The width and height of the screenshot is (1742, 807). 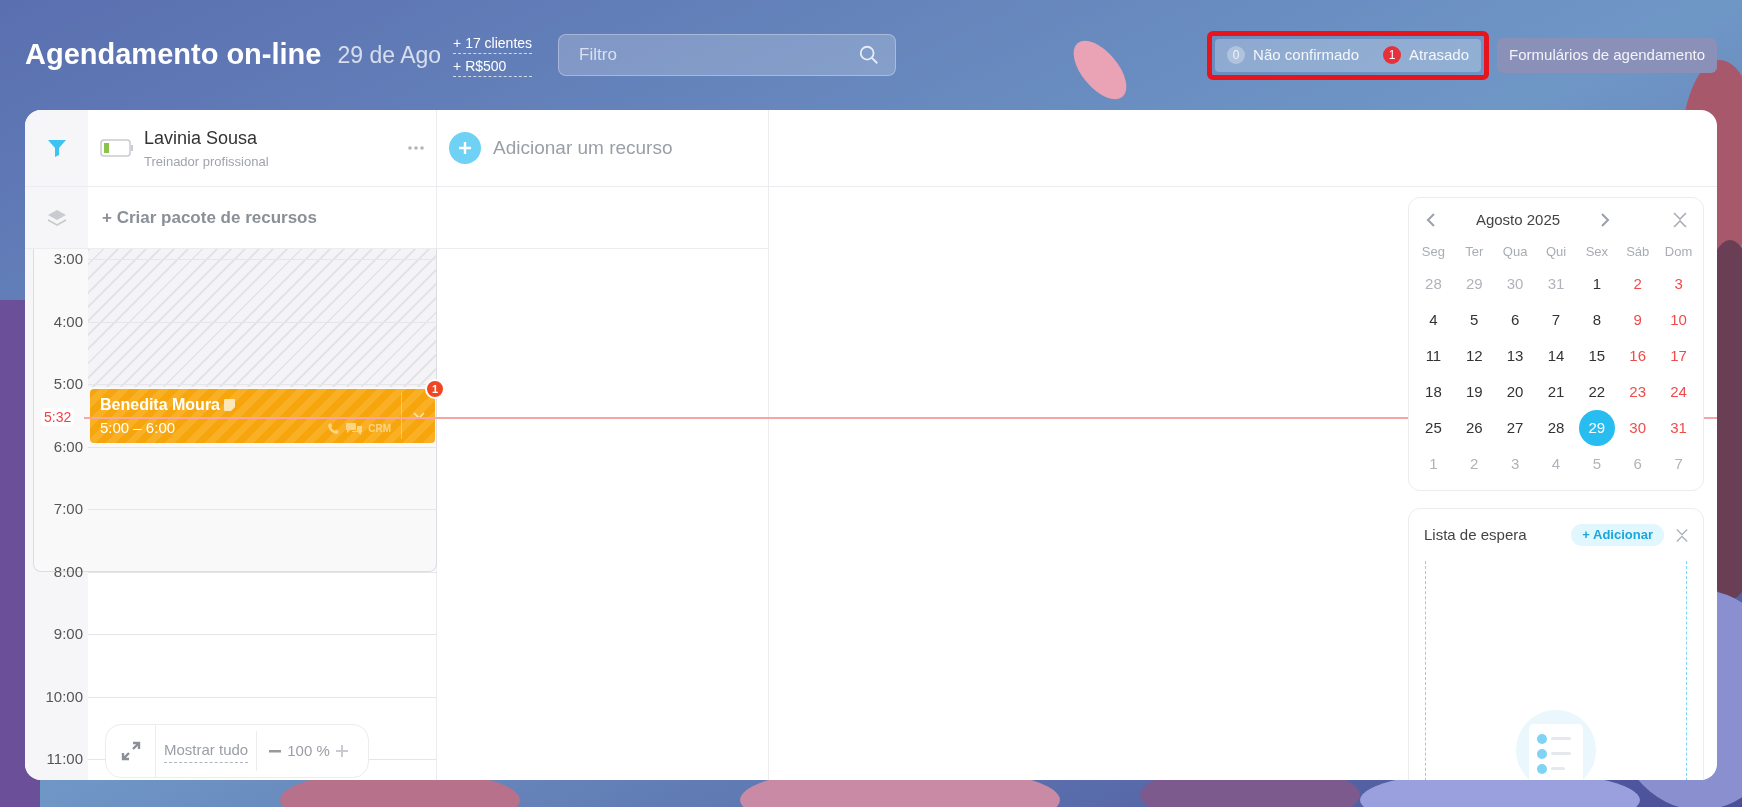 I want to click on hour-label: 6:00, so click(x=67, y=446).